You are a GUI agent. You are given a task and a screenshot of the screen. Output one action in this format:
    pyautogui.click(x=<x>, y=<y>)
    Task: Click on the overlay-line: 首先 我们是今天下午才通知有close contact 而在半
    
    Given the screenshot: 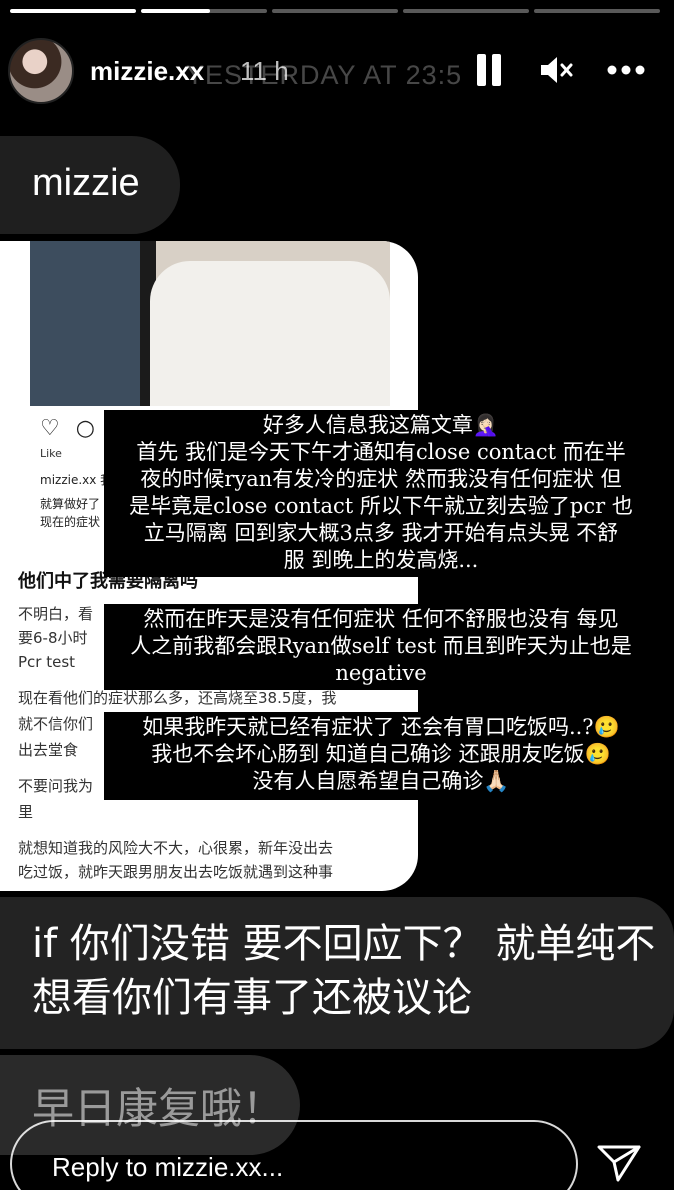 What is the action you would take?
    pyautogui.click(x=381, y=452)
    